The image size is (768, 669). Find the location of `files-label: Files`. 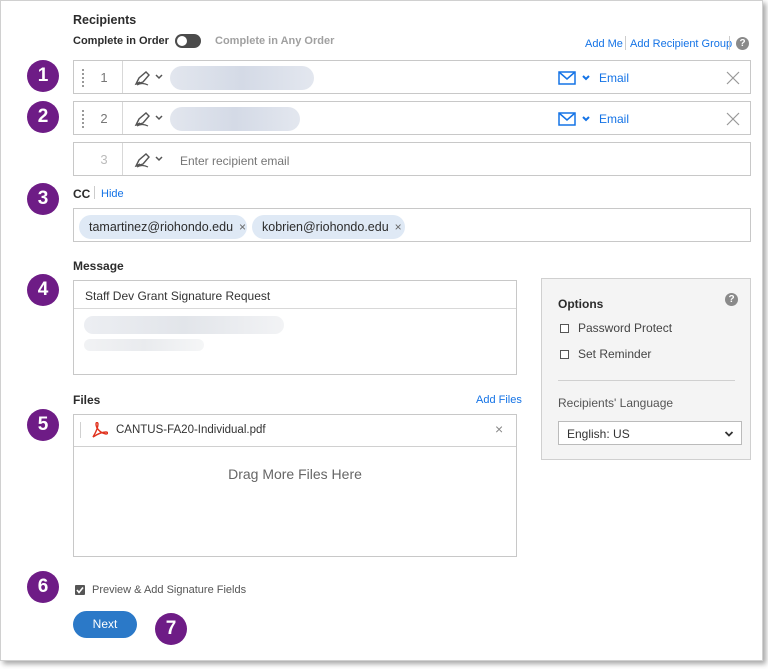

files-label: Files is located at coordinates (87, 400).